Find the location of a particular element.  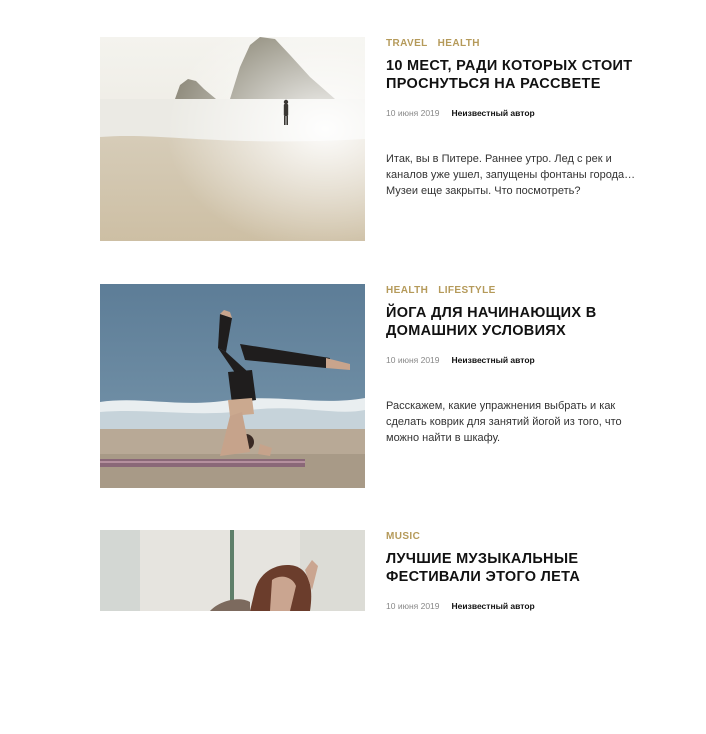

yoga-beach-image is located at coordinates (232, 386).